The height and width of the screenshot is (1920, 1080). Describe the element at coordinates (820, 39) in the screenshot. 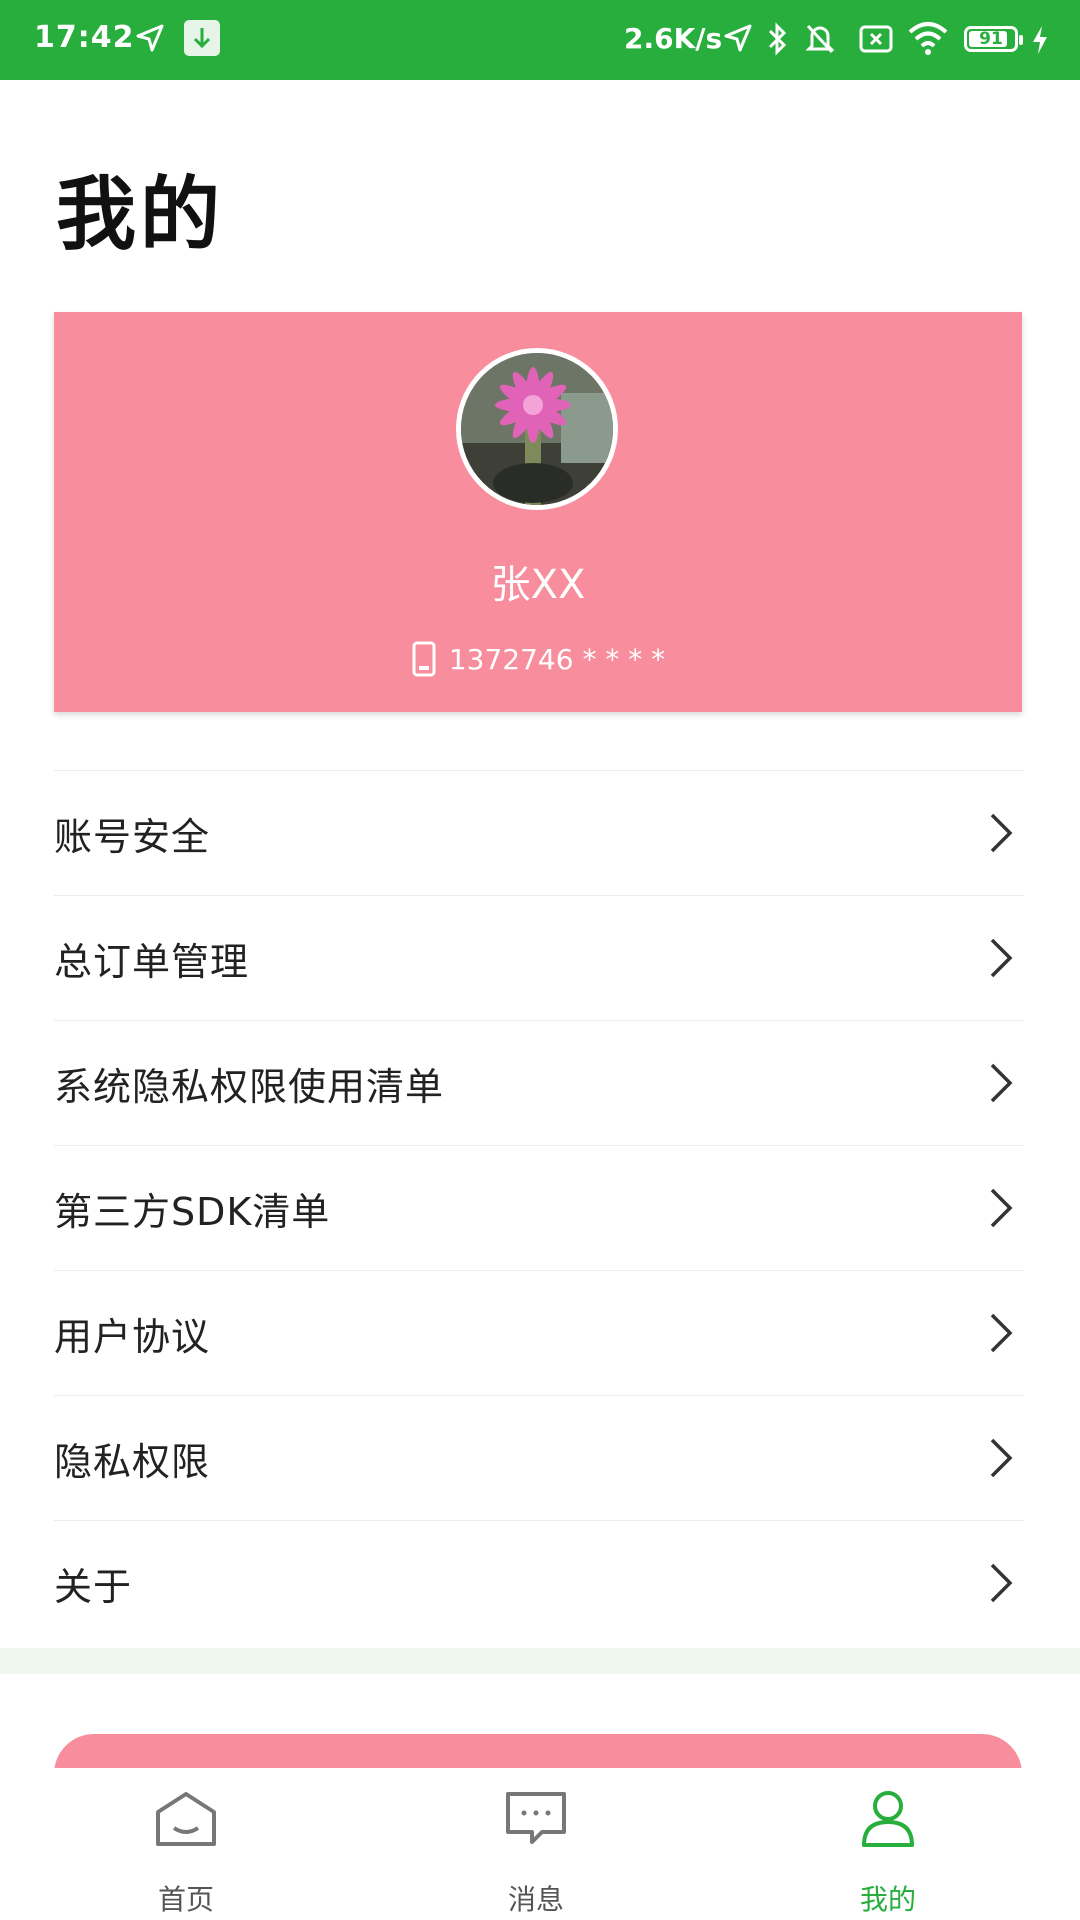

I see `mute-icon` at that location.